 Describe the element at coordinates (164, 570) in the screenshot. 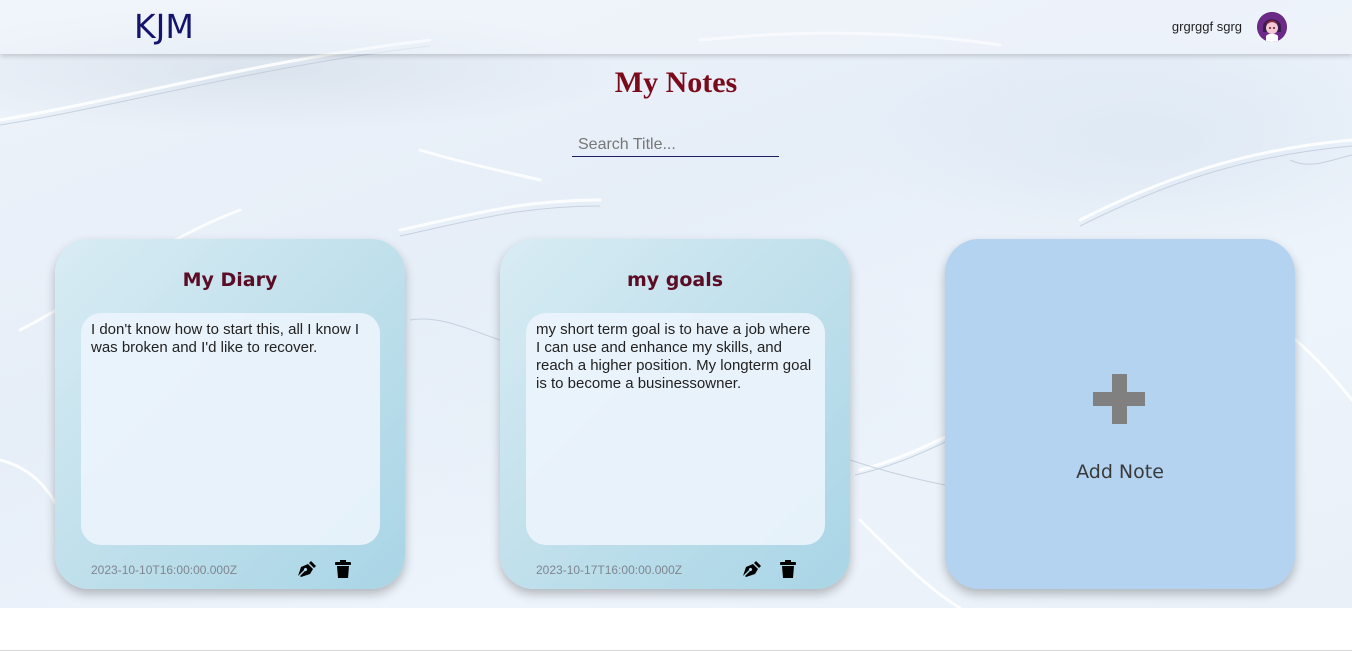

I see `note-date: 2023-10-10T16:00:00.000Z` at that location.